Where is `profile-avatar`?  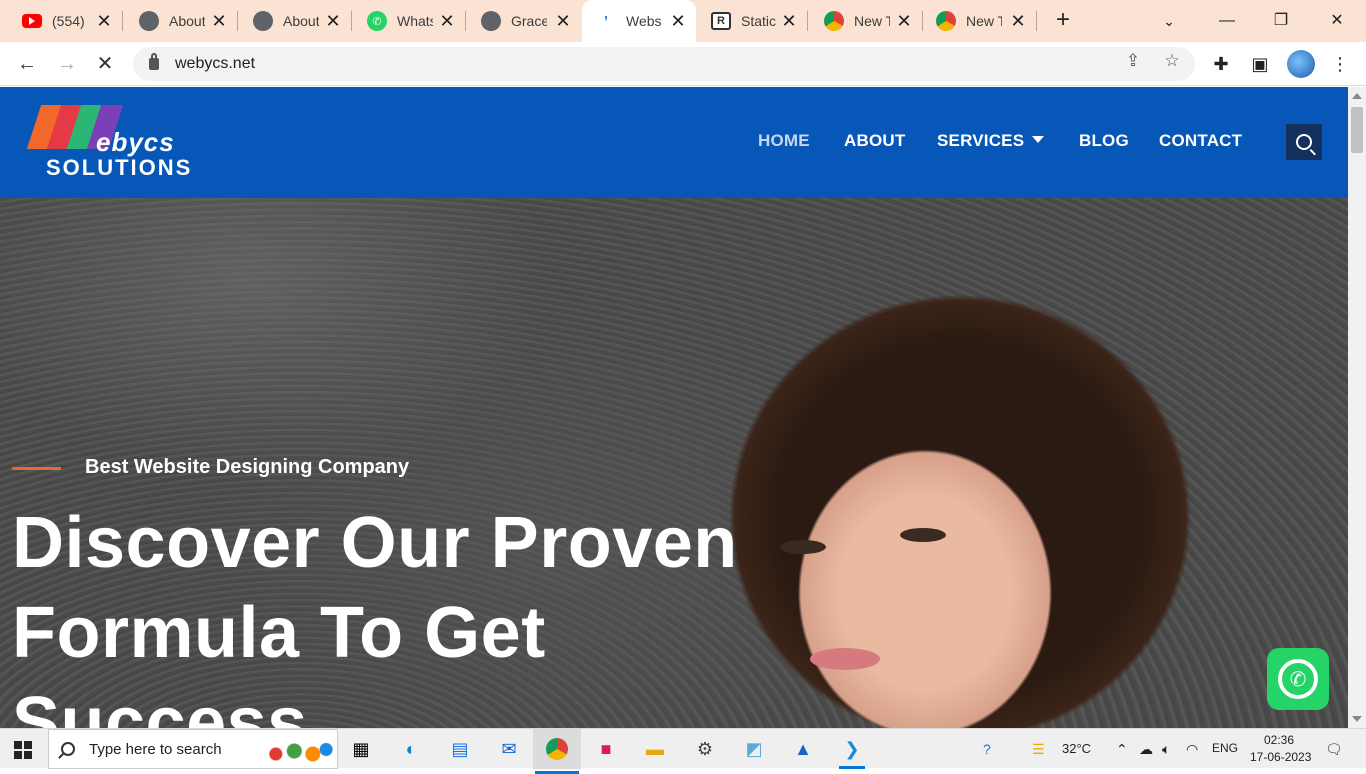
profile-avatar is located at coordinates (1301, 64).